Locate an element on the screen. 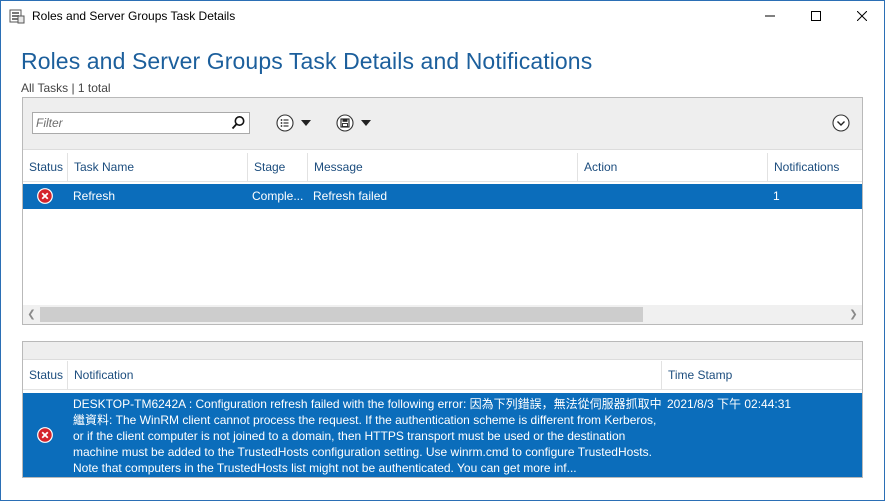  window-title: Roles and Server Groups Task Details is located at coordinates (134, 16).